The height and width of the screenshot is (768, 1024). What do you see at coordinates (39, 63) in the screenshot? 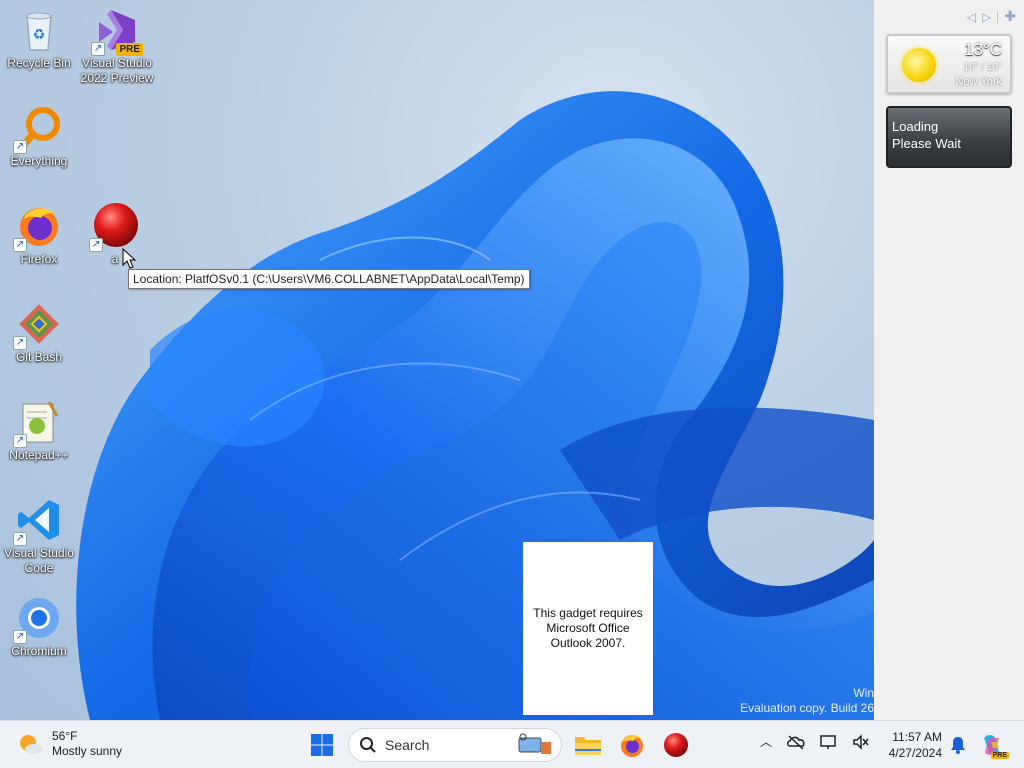
I see `desktop-icon-label: Recycle Bin` at bounding box center [39, 63].